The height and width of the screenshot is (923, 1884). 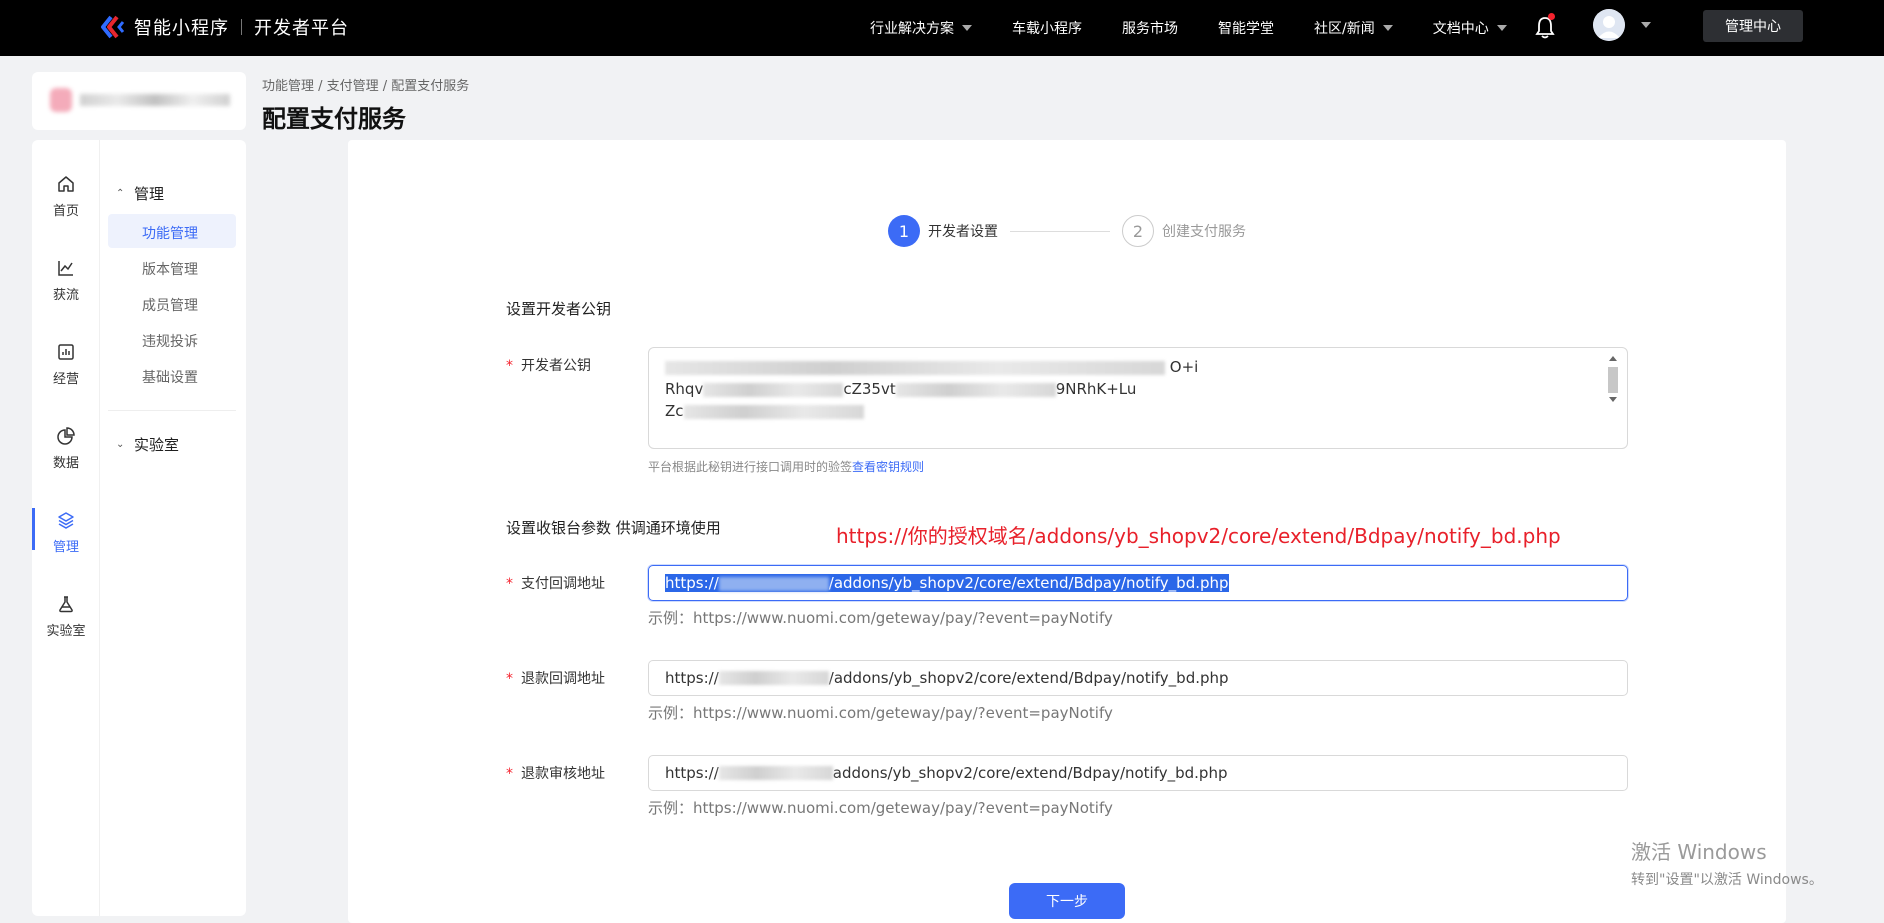 What do you see at coordinates (869, 389) in the screenshot?
I see `key-fragment: cZ35vt` at bounding box center [869, 389].